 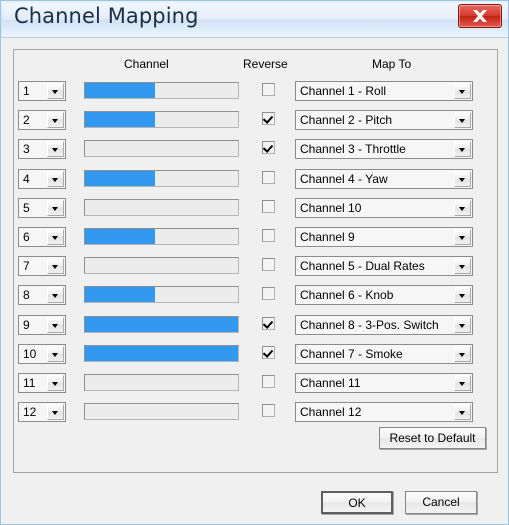 I want to click on map-to-value: Channel 6 - Knob, so click(x=347, y=295).